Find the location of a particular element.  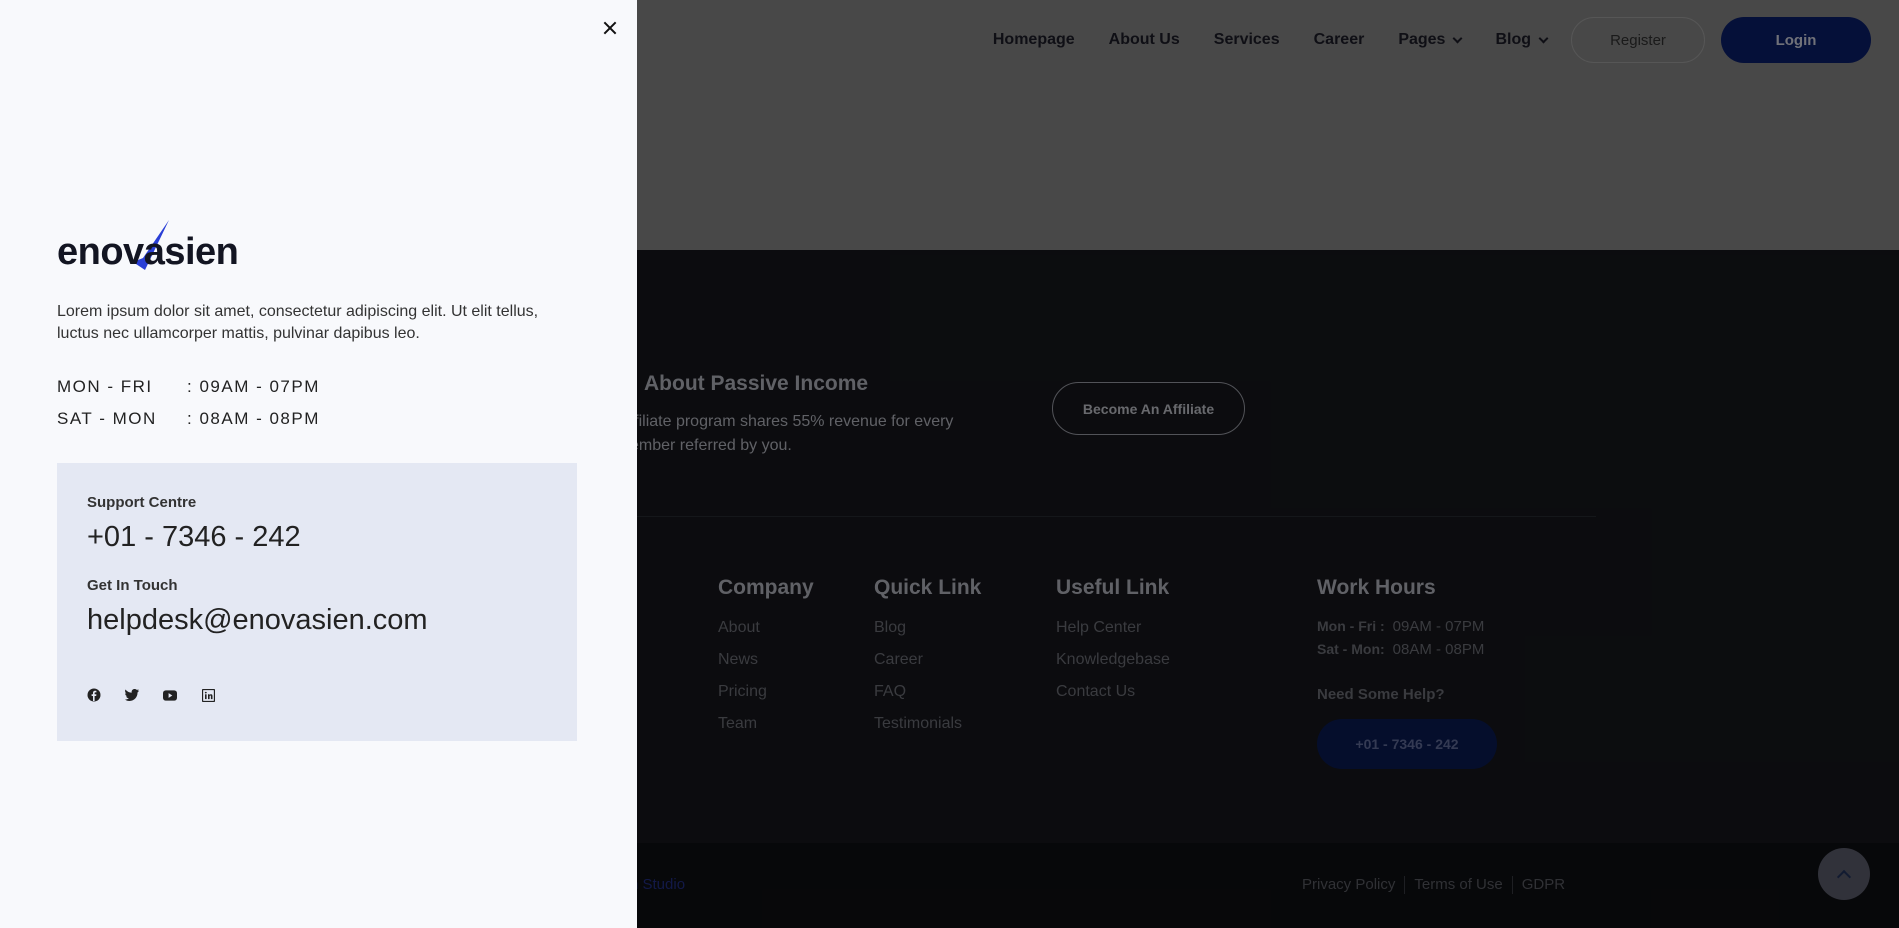

nav-label: About Us is located at coordinates (1144, 39).